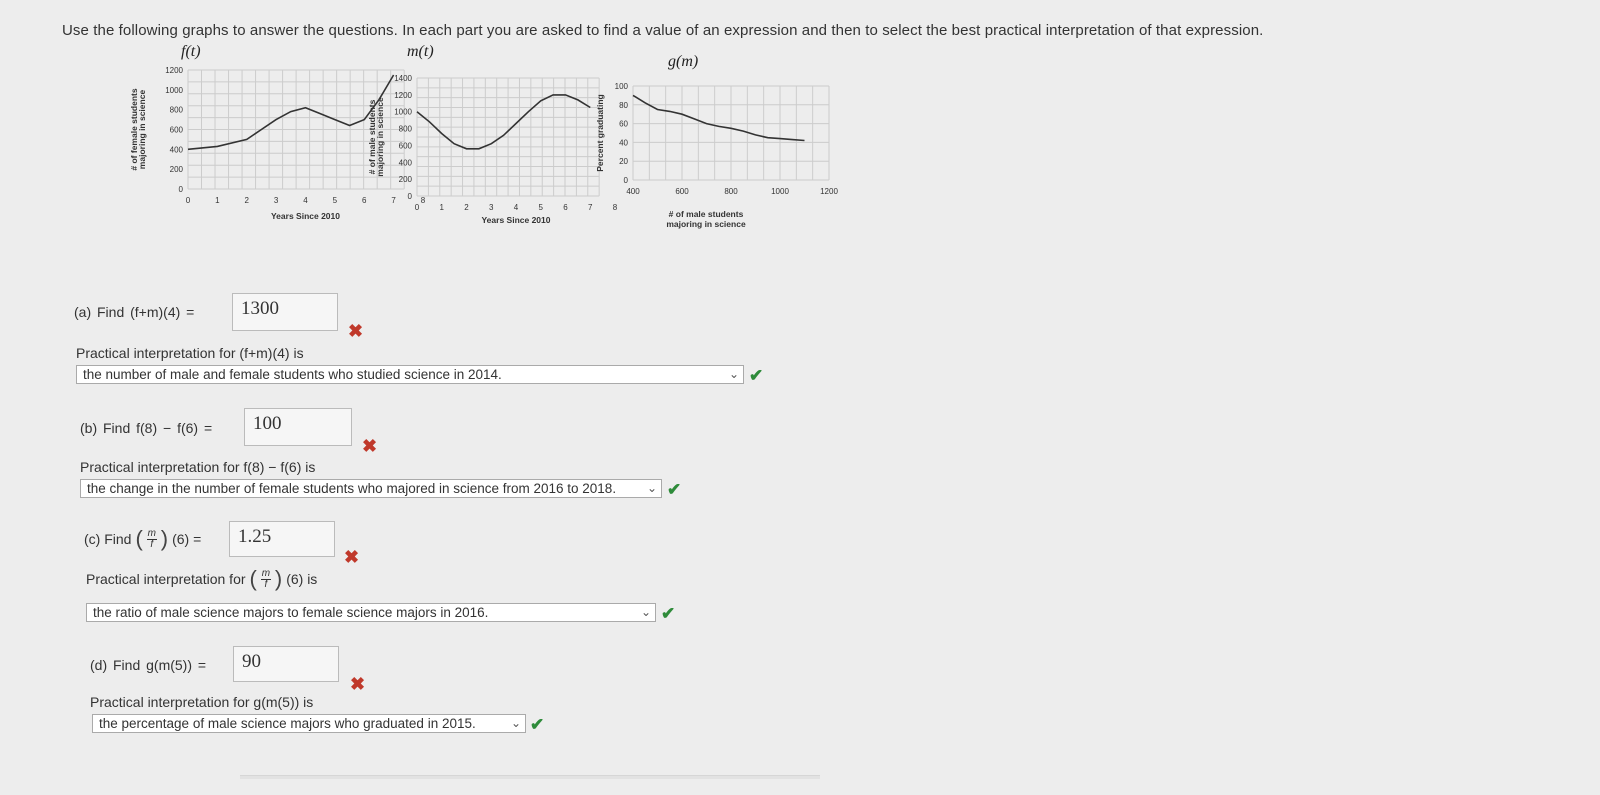 The width and height of the screenshot is (1600, 795). I want to click on y-tick-label: 20, so click(623, 161).